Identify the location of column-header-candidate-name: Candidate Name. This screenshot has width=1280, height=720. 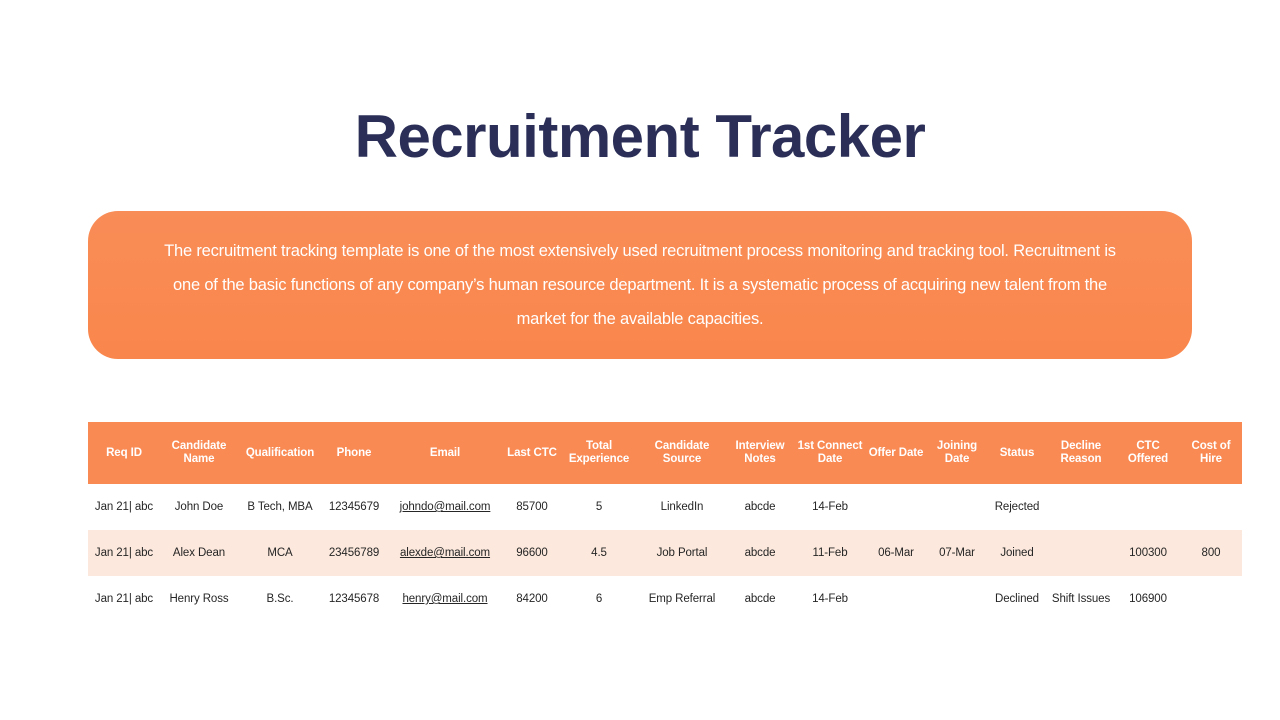
(199, 453).